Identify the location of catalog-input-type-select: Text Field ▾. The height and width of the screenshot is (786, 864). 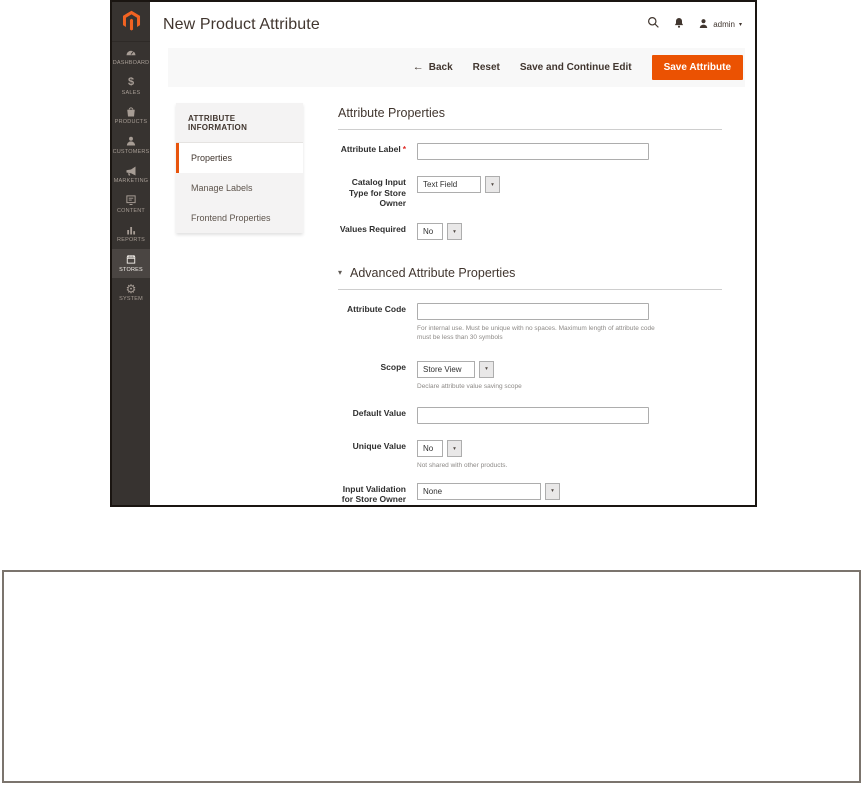
(458, 185).